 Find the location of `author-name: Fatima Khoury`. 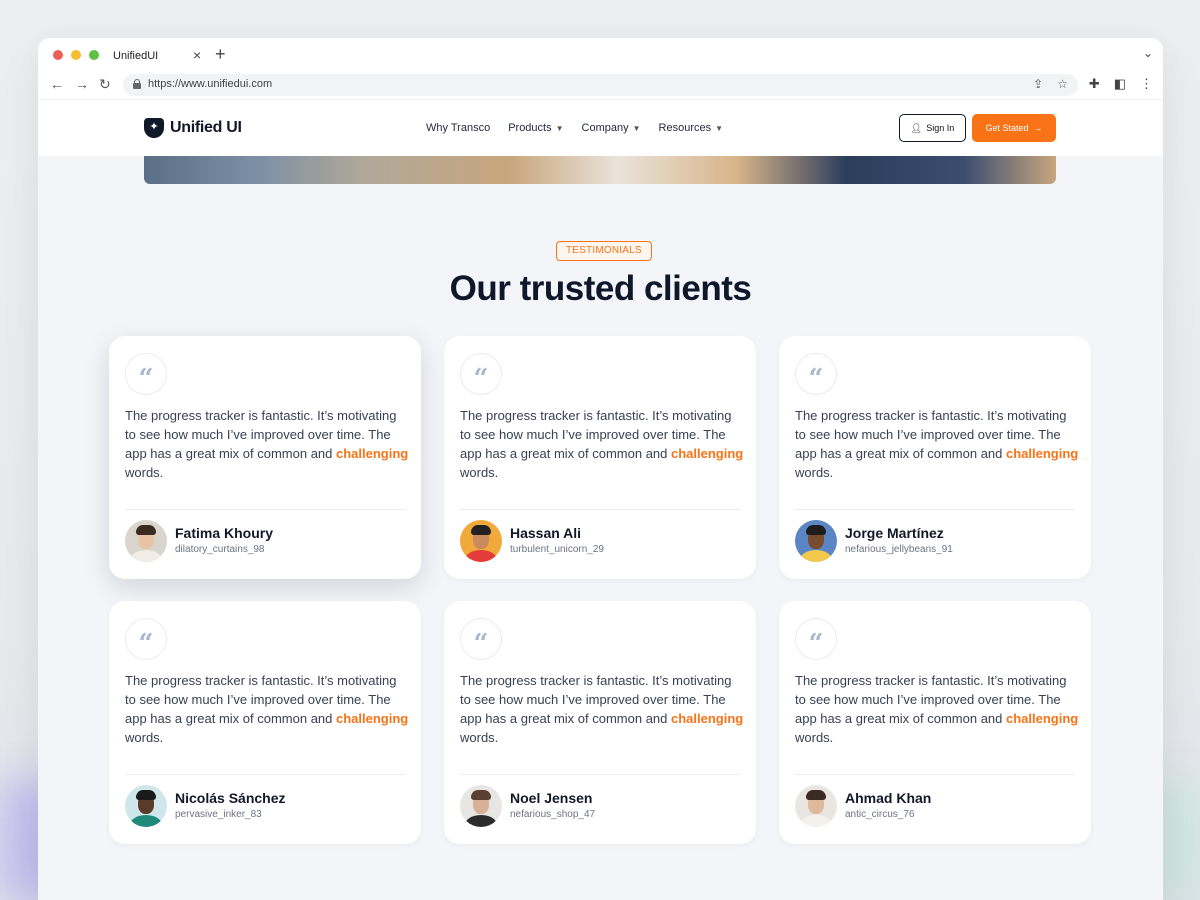

author-name: Fatima Khoury is located at coordinates (224, 533).